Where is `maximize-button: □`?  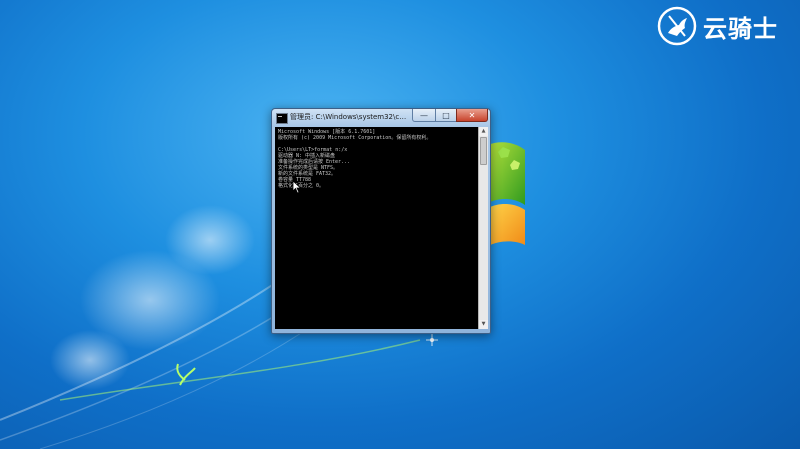 maximize-button: □ is located at coordinates (446, 115).